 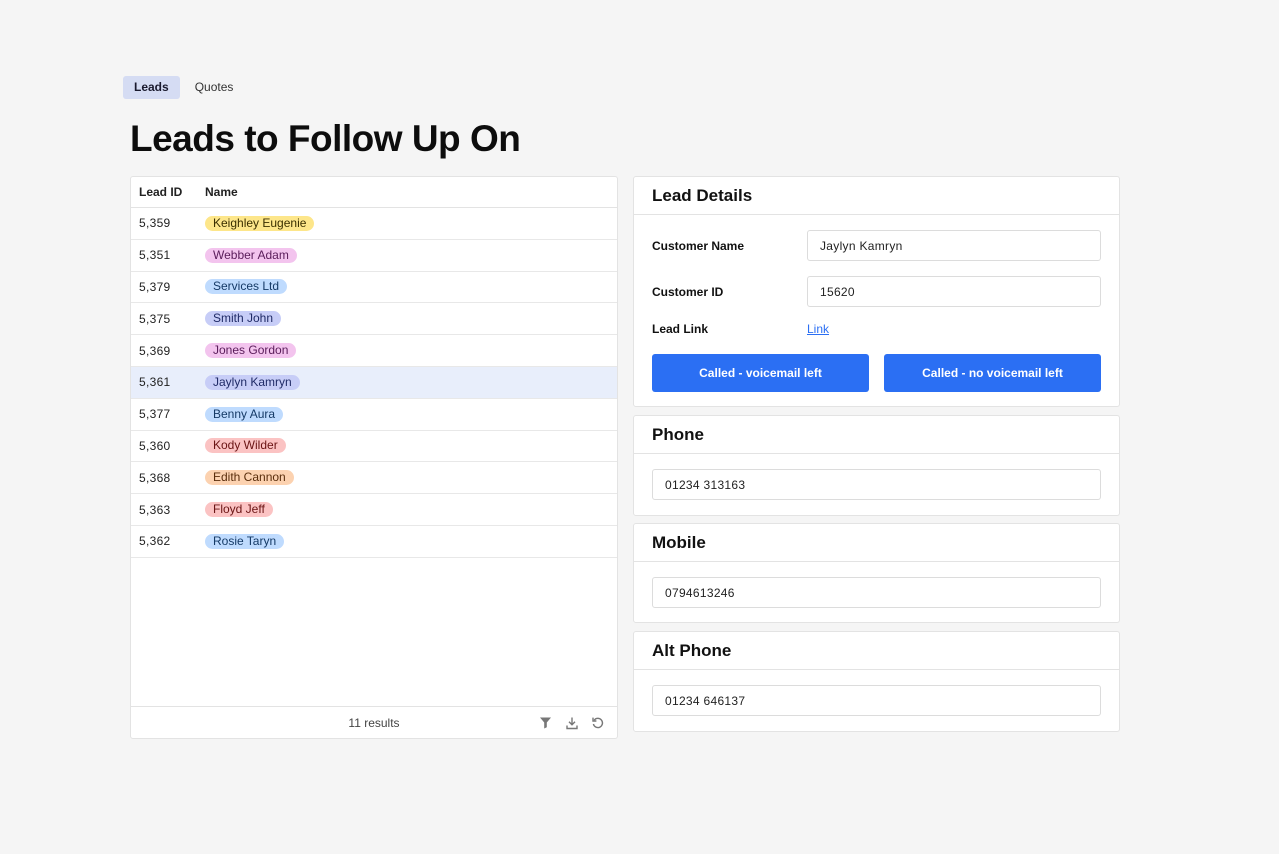 What do you see at coordinates (411, 478) in the screenshot?
I see `name-cell: Edith Cannon` at bounding box center [411, 478].